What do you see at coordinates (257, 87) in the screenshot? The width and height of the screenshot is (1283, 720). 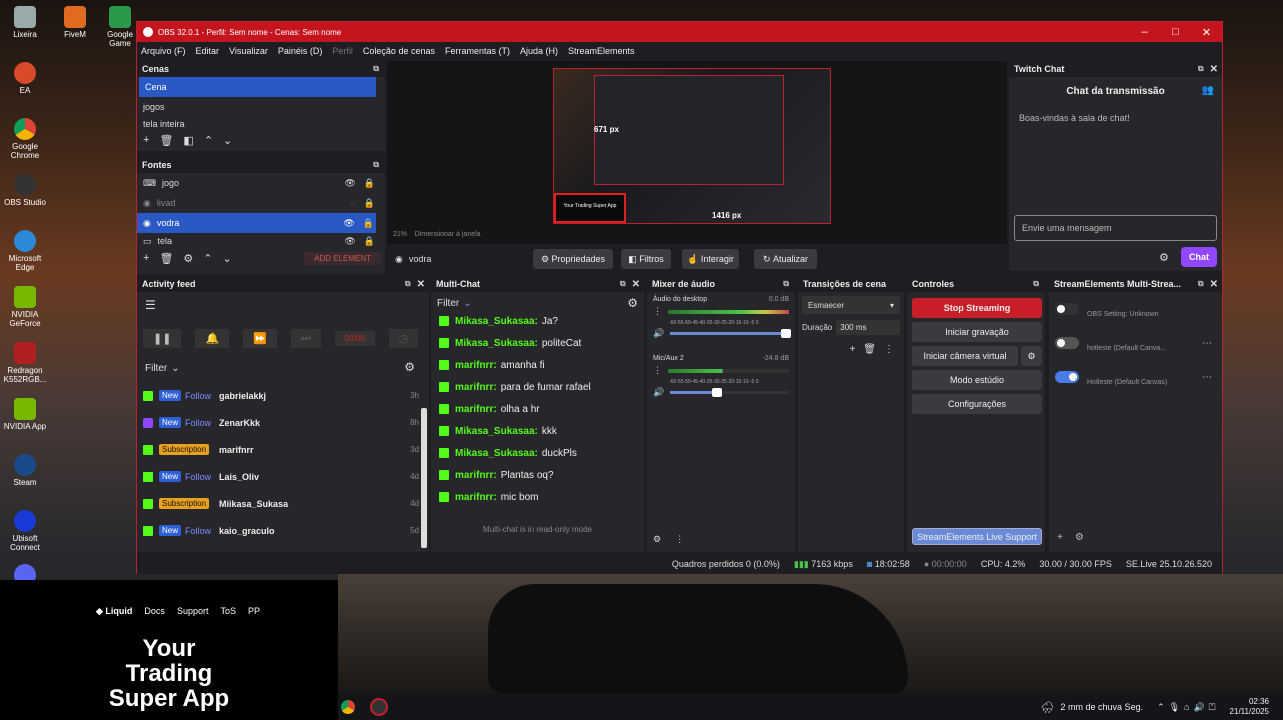 I see `scene-item: Cena` at bounding box center [257, 87].